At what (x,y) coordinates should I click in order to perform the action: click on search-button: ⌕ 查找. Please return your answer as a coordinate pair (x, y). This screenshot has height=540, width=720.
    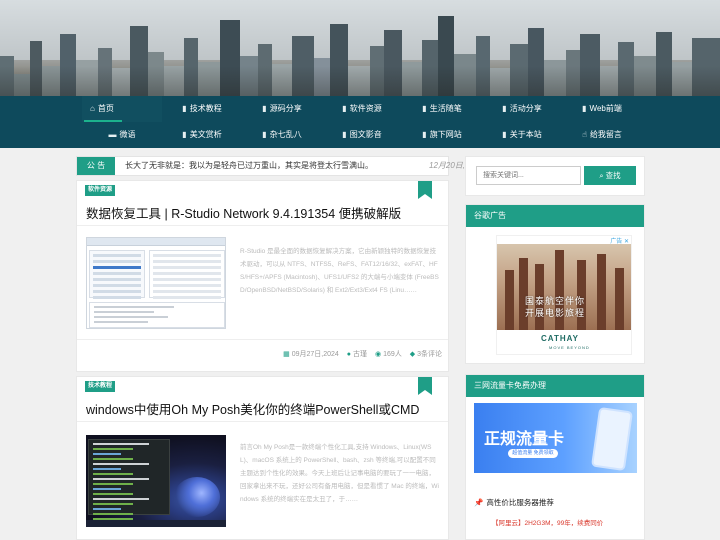
    Looking at the image, I should click on (610, 175).